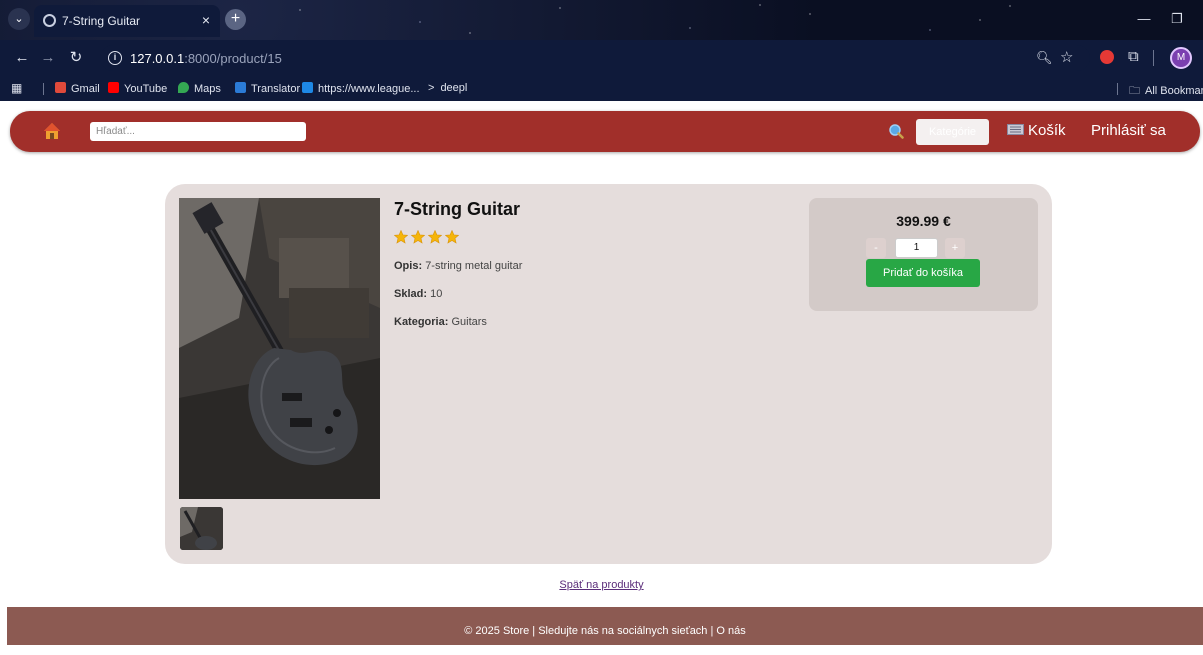 The height and width of the screenshot is (655, 1203). Describe the element at coordinates (408, 266) in the screenshot. I see `description-label: Opis:` at that location.